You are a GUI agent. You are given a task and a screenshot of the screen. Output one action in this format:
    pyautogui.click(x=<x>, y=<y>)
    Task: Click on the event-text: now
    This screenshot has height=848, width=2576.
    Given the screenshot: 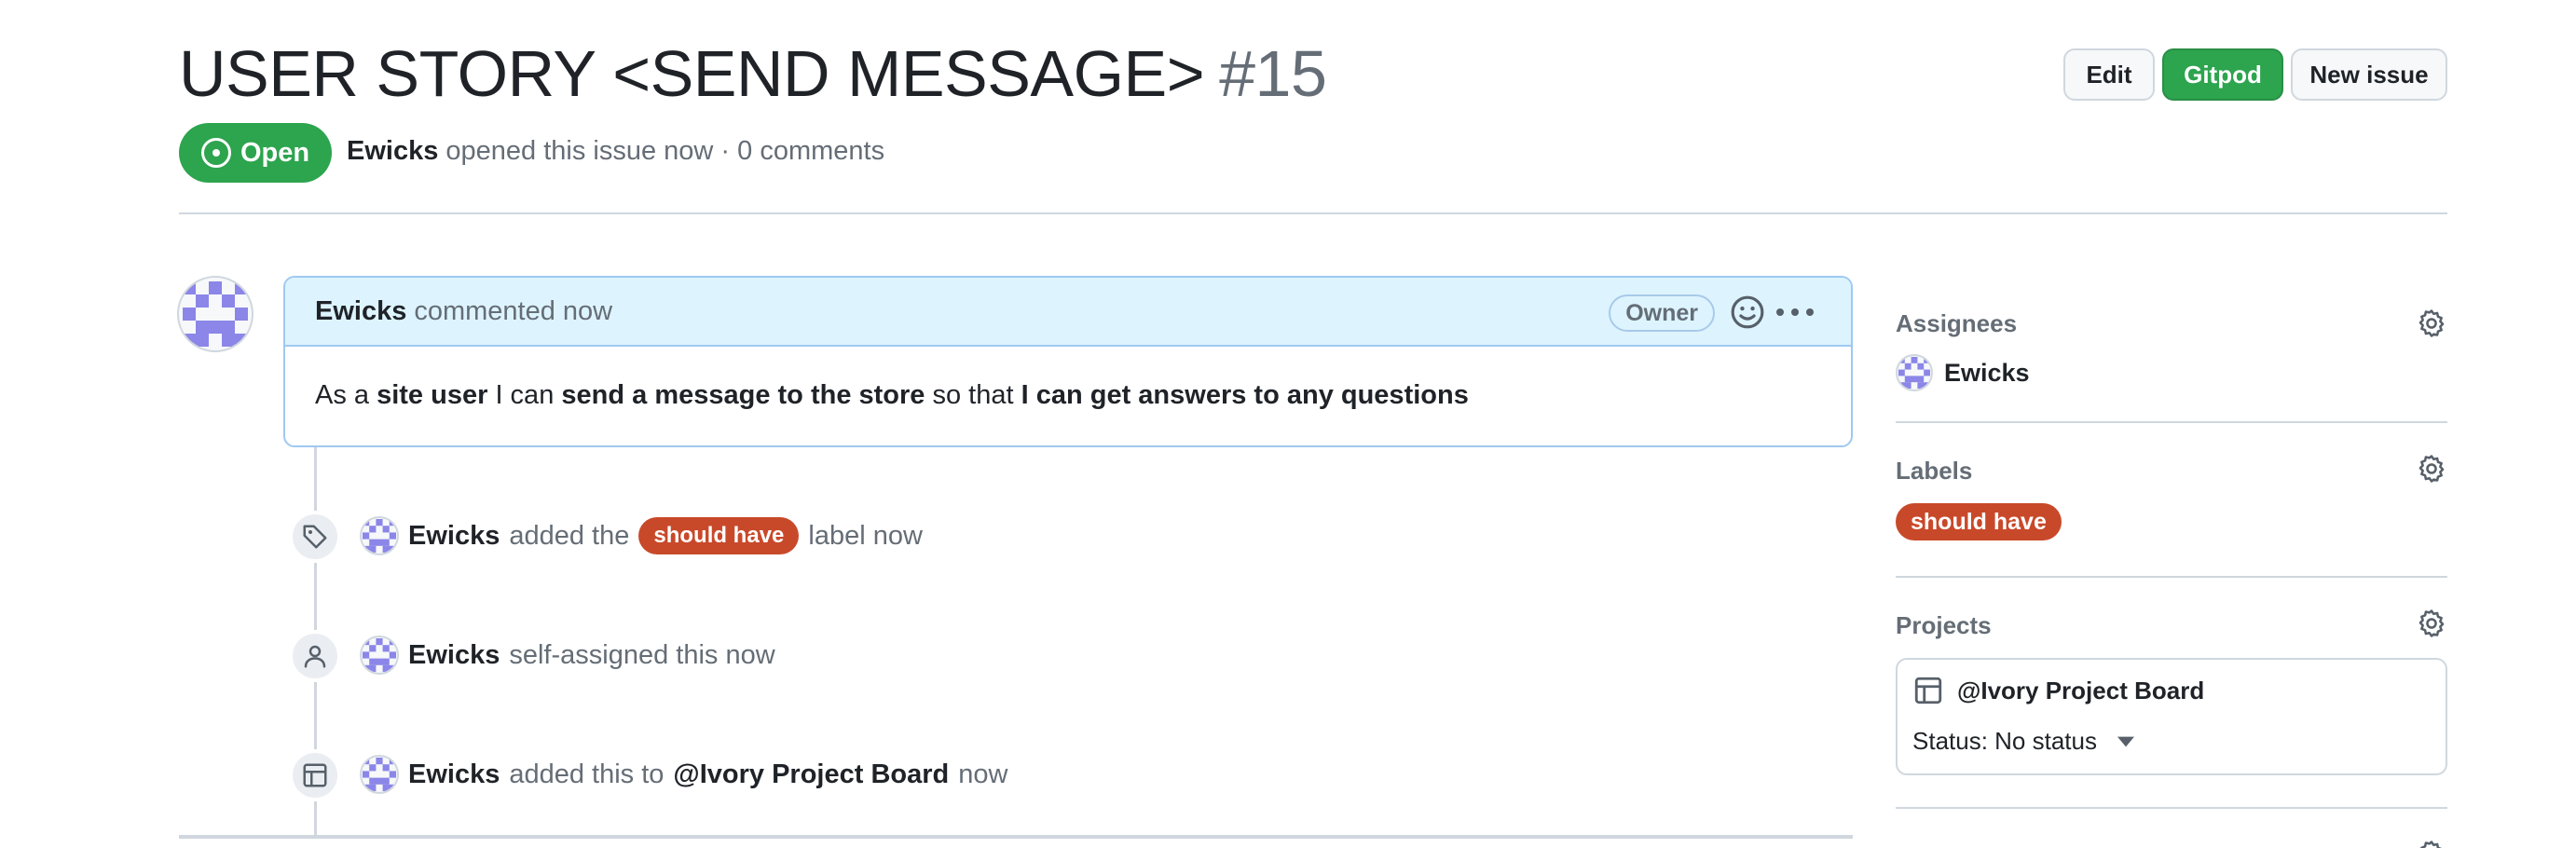 What is the action you would take?
    pyautogui.click(x=983, y=774)
    